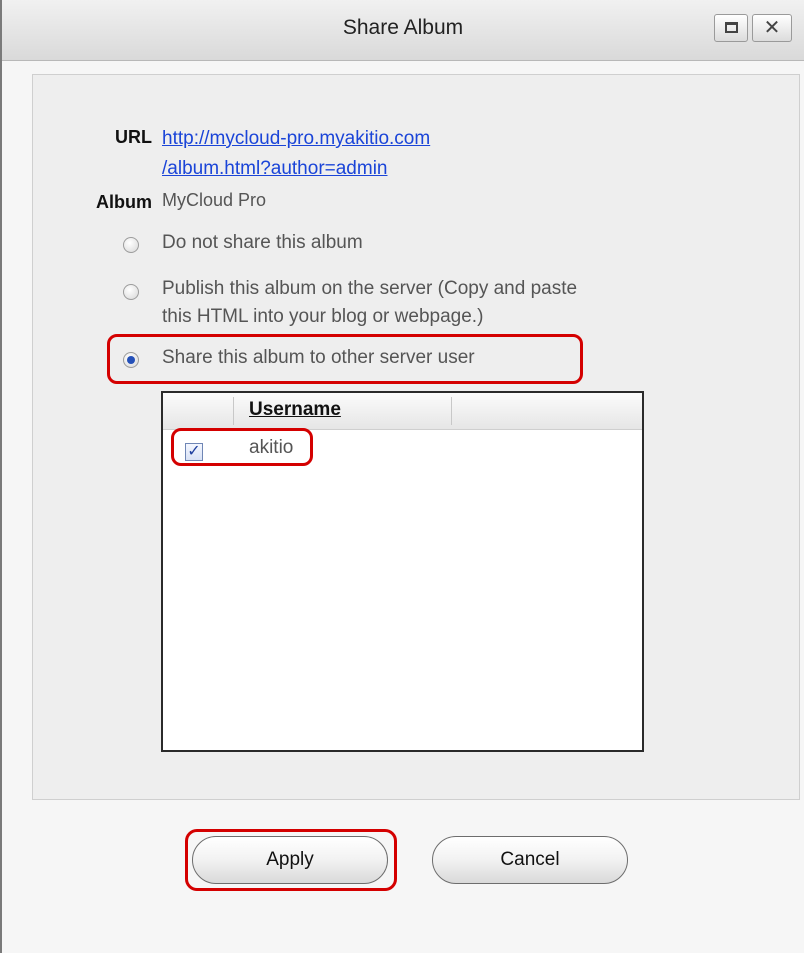 Image resolution: width=804 pixels, height=953 pixels. I want to click on album-label: Album, so click(124, 202).